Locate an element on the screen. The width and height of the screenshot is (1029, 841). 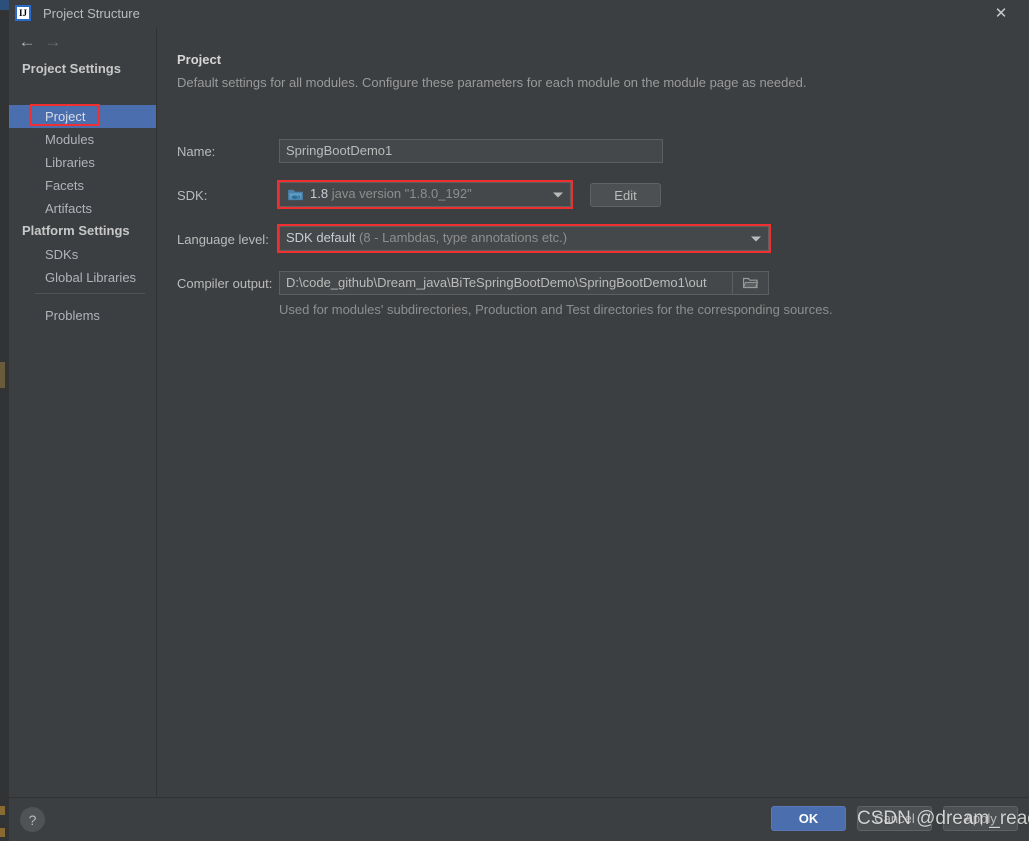
sdk-combobox: 1.8 java version "1.8.0_192" is located at coordinates (425, 194).